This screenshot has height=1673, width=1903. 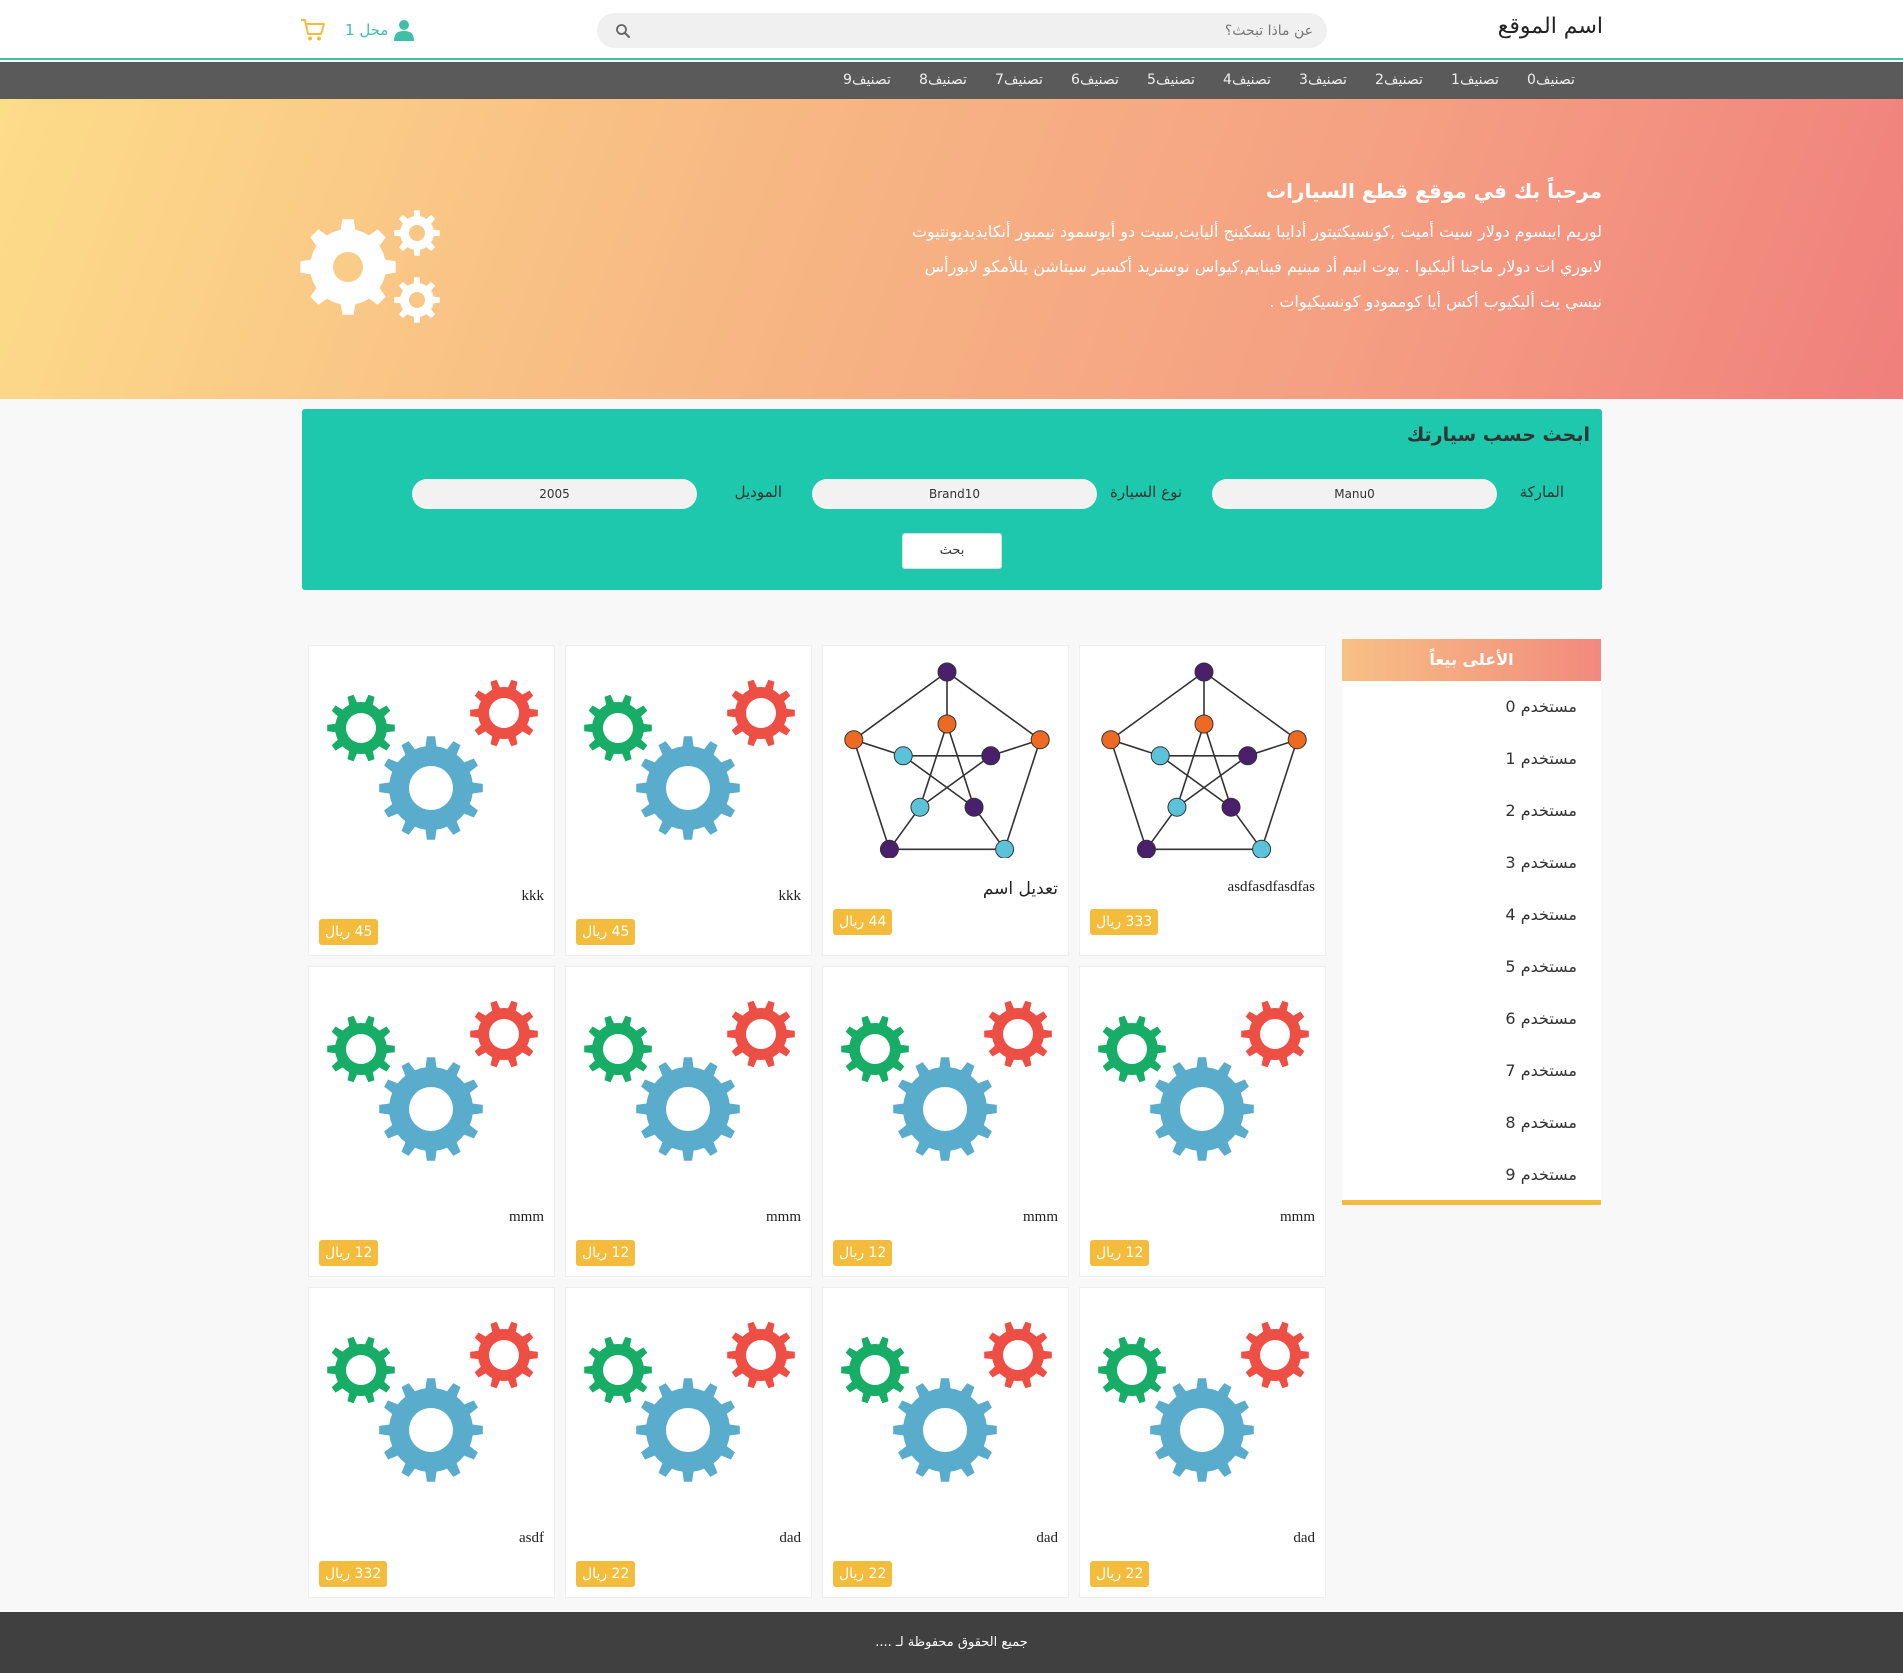 I want to click on sidebar-item: مستخدم 4, so click(x=1471, y=915).